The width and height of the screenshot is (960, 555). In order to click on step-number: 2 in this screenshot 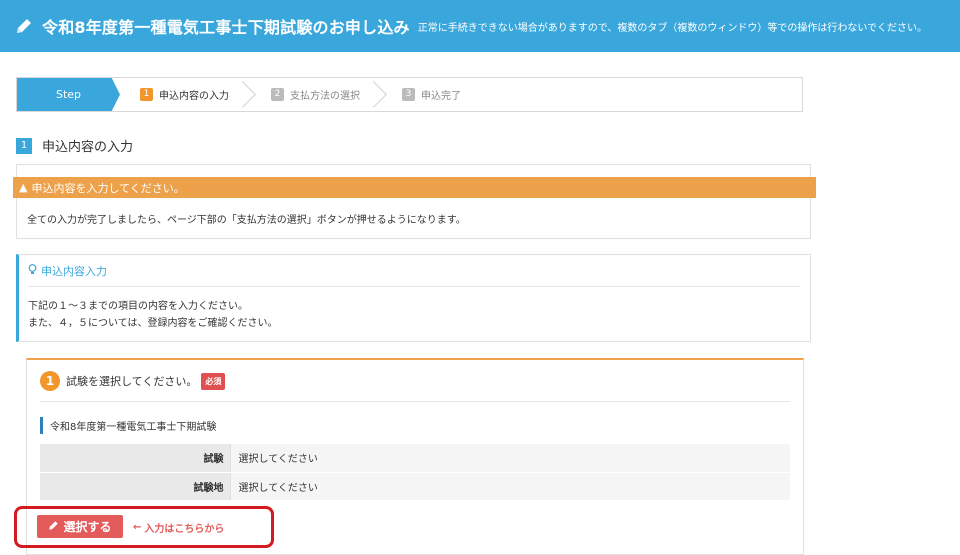, I will do `click(277, 94)`.